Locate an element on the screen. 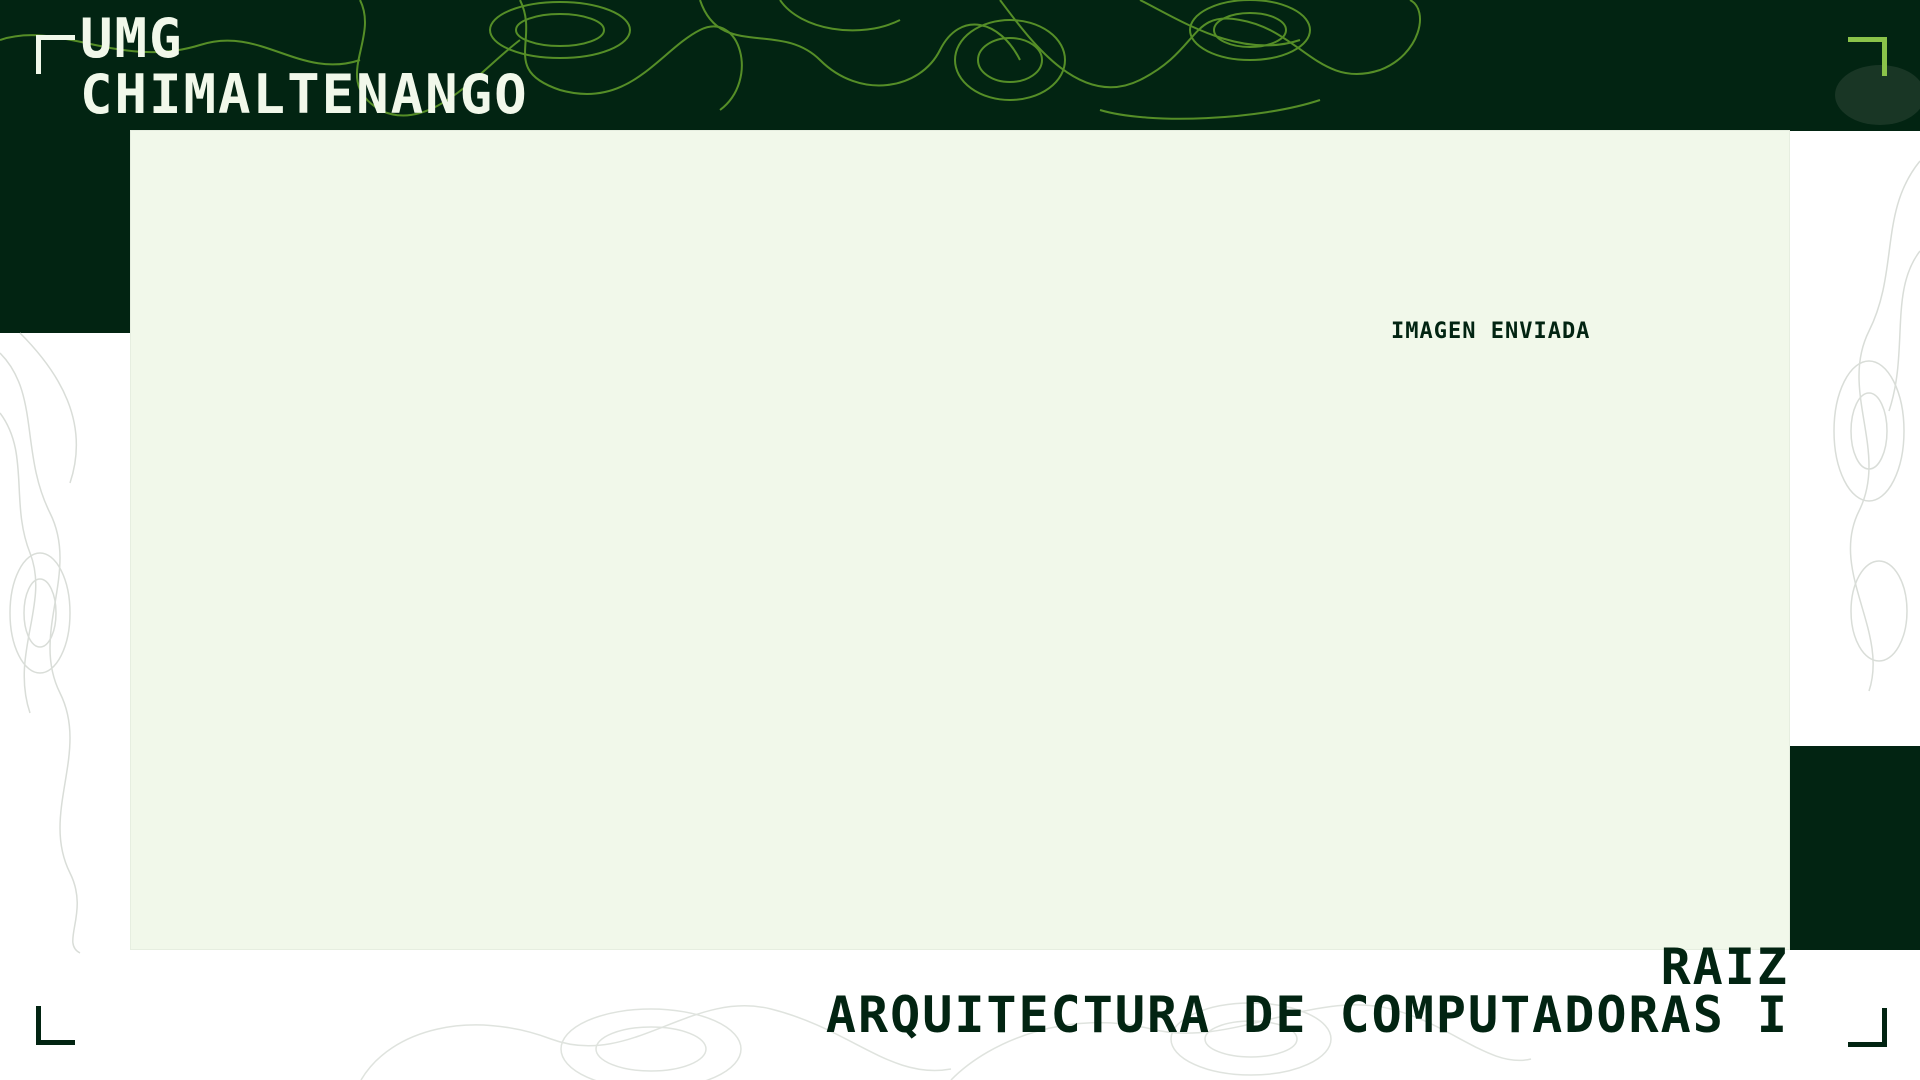 The width and height of the screenshot is (1920, 1080). right-dark-block is located at coordinates (1854, 848).